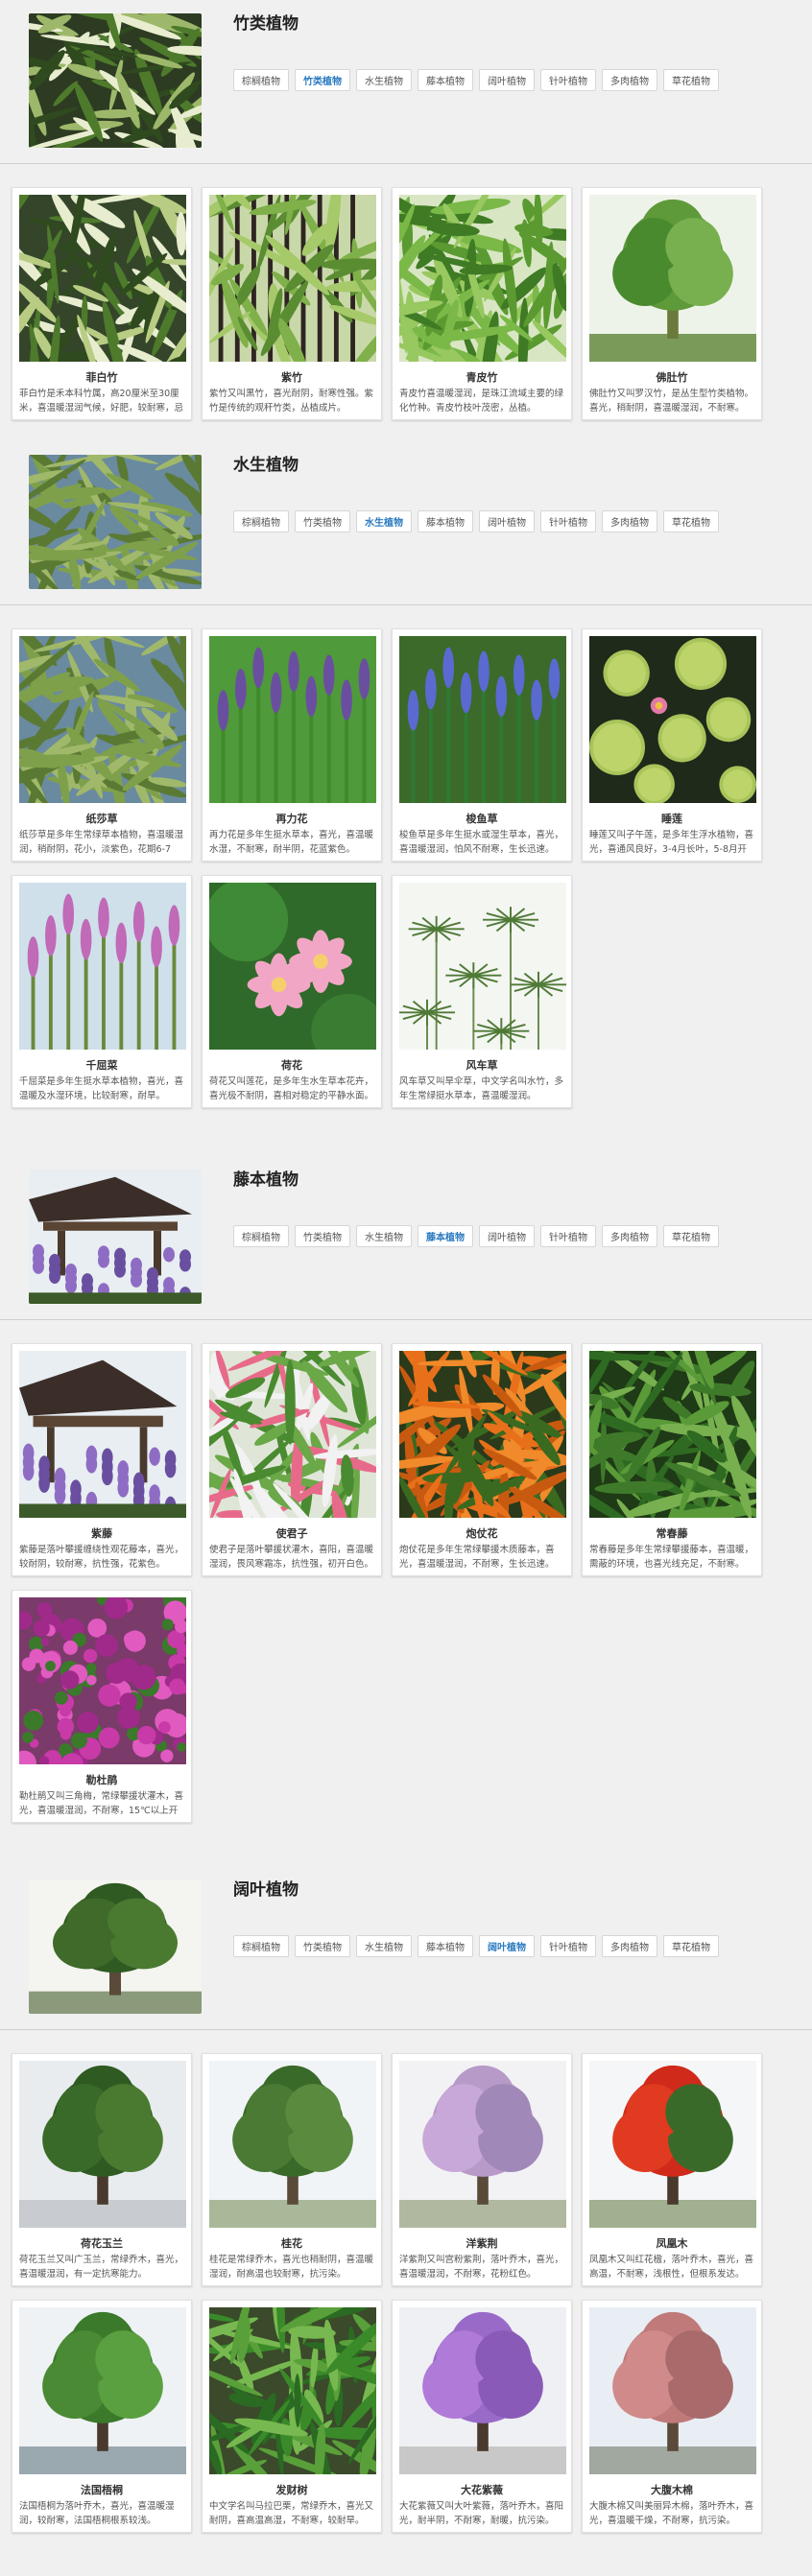 The width and height of the screenshot is (812, 2576). I want to click on plant-card: 荷花玉兰 荷花玉兰又叫广玉兰，常绿乔木，喜光，喜温暖湿润，有一定抗寒能力。, so click(102, 2169).